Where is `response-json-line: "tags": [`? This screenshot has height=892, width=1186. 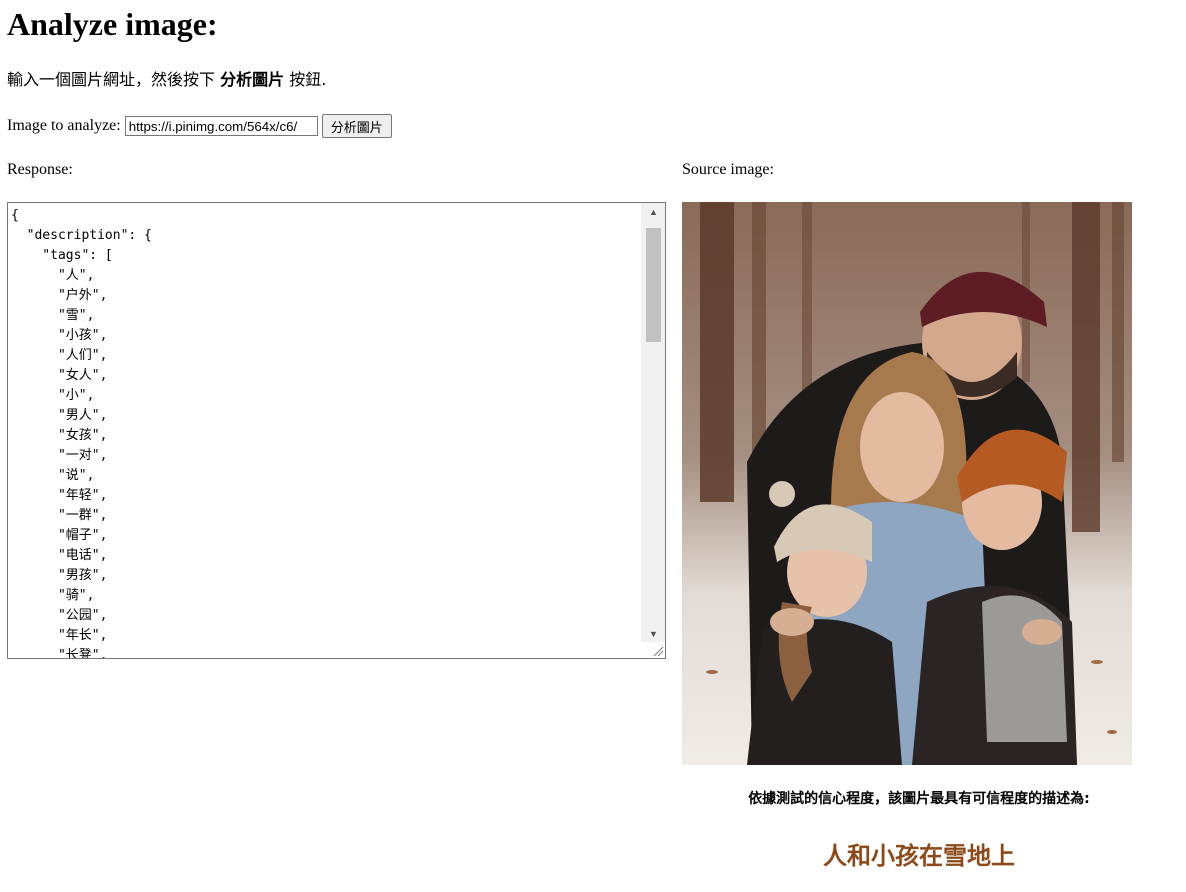
response-json-line: "tags": [ is located at coordinates (62, 255).